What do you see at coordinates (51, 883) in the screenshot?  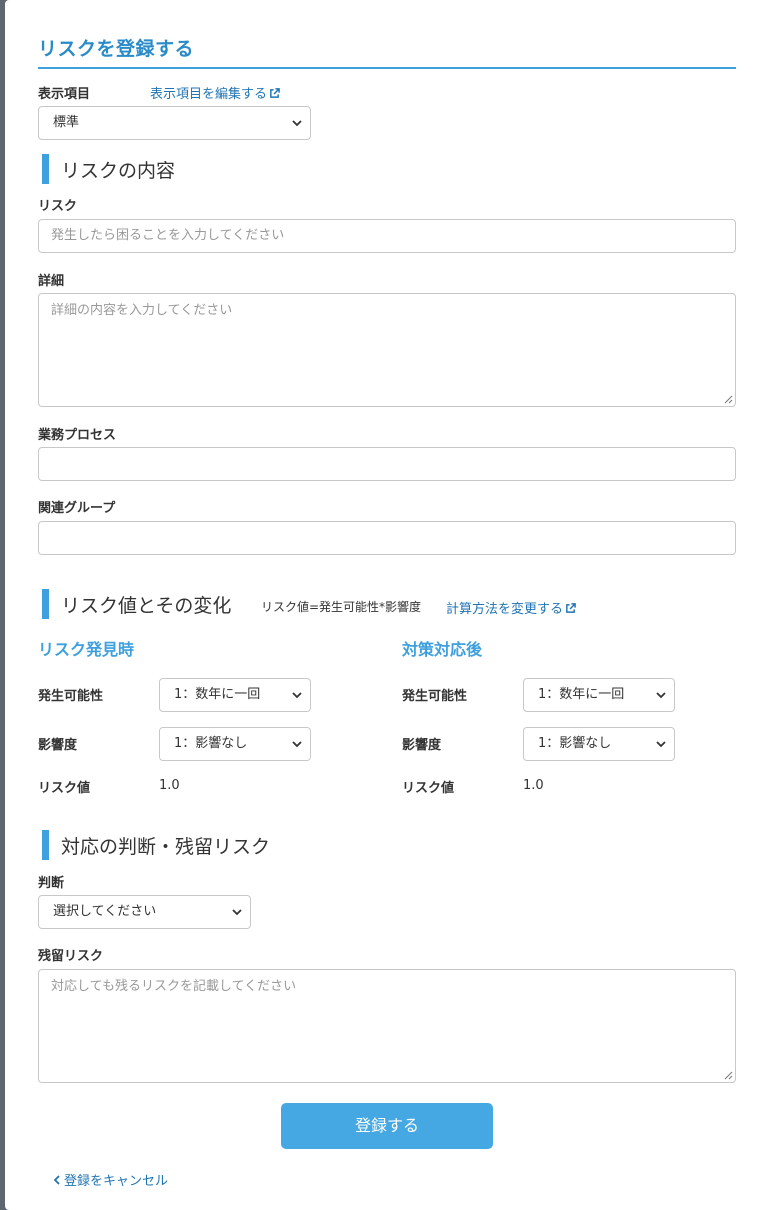 I see `judgement-label: 判断` at bounding box center [51, 883].